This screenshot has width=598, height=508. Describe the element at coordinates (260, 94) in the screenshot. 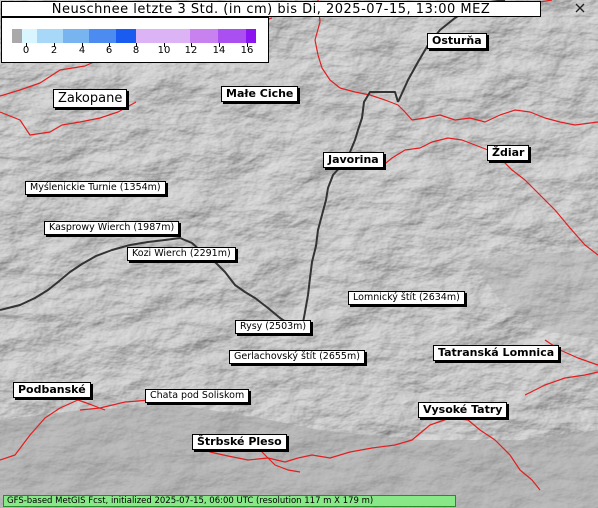

I see `place-male-ciche: Małe Ciche` at that location.